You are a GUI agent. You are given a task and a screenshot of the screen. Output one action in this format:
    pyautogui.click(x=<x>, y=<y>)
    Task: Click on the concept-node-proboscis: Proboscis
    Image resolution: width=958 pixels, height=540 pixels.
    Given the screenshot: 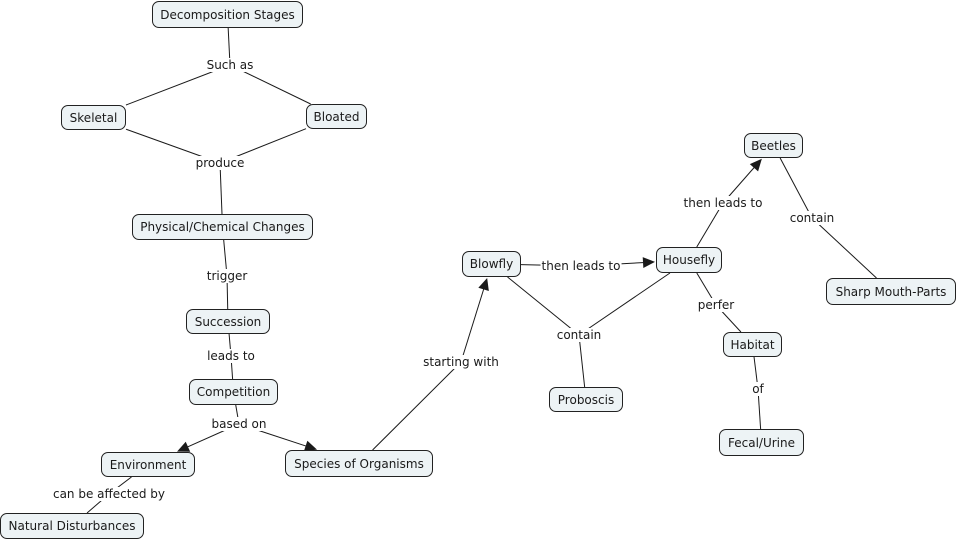 What is the action you would take?
    pyautogui.click(x=586, y=399)
    